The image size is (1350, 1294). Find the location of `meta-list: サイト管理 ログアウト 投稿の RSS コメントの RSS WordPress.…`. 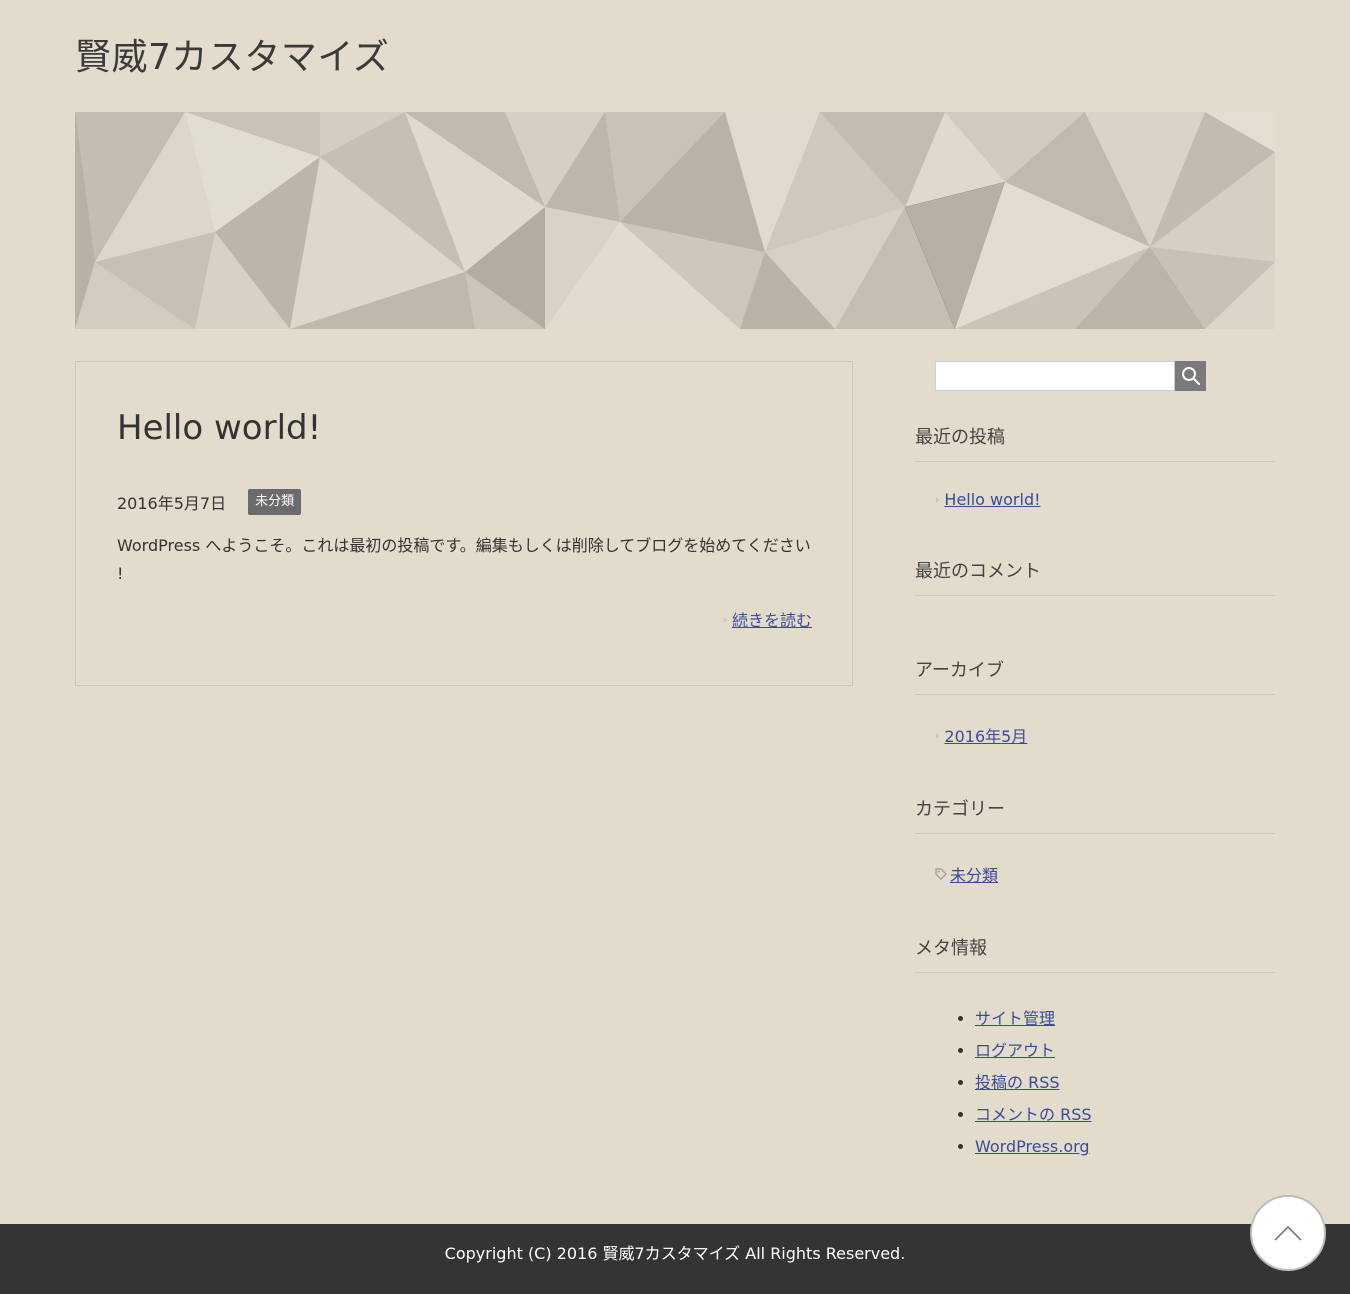

meta-list: サイト管理 ログアウト 投稿の RSS コメントの RSS WordPress.… is located at coordinates (1095, 1068).